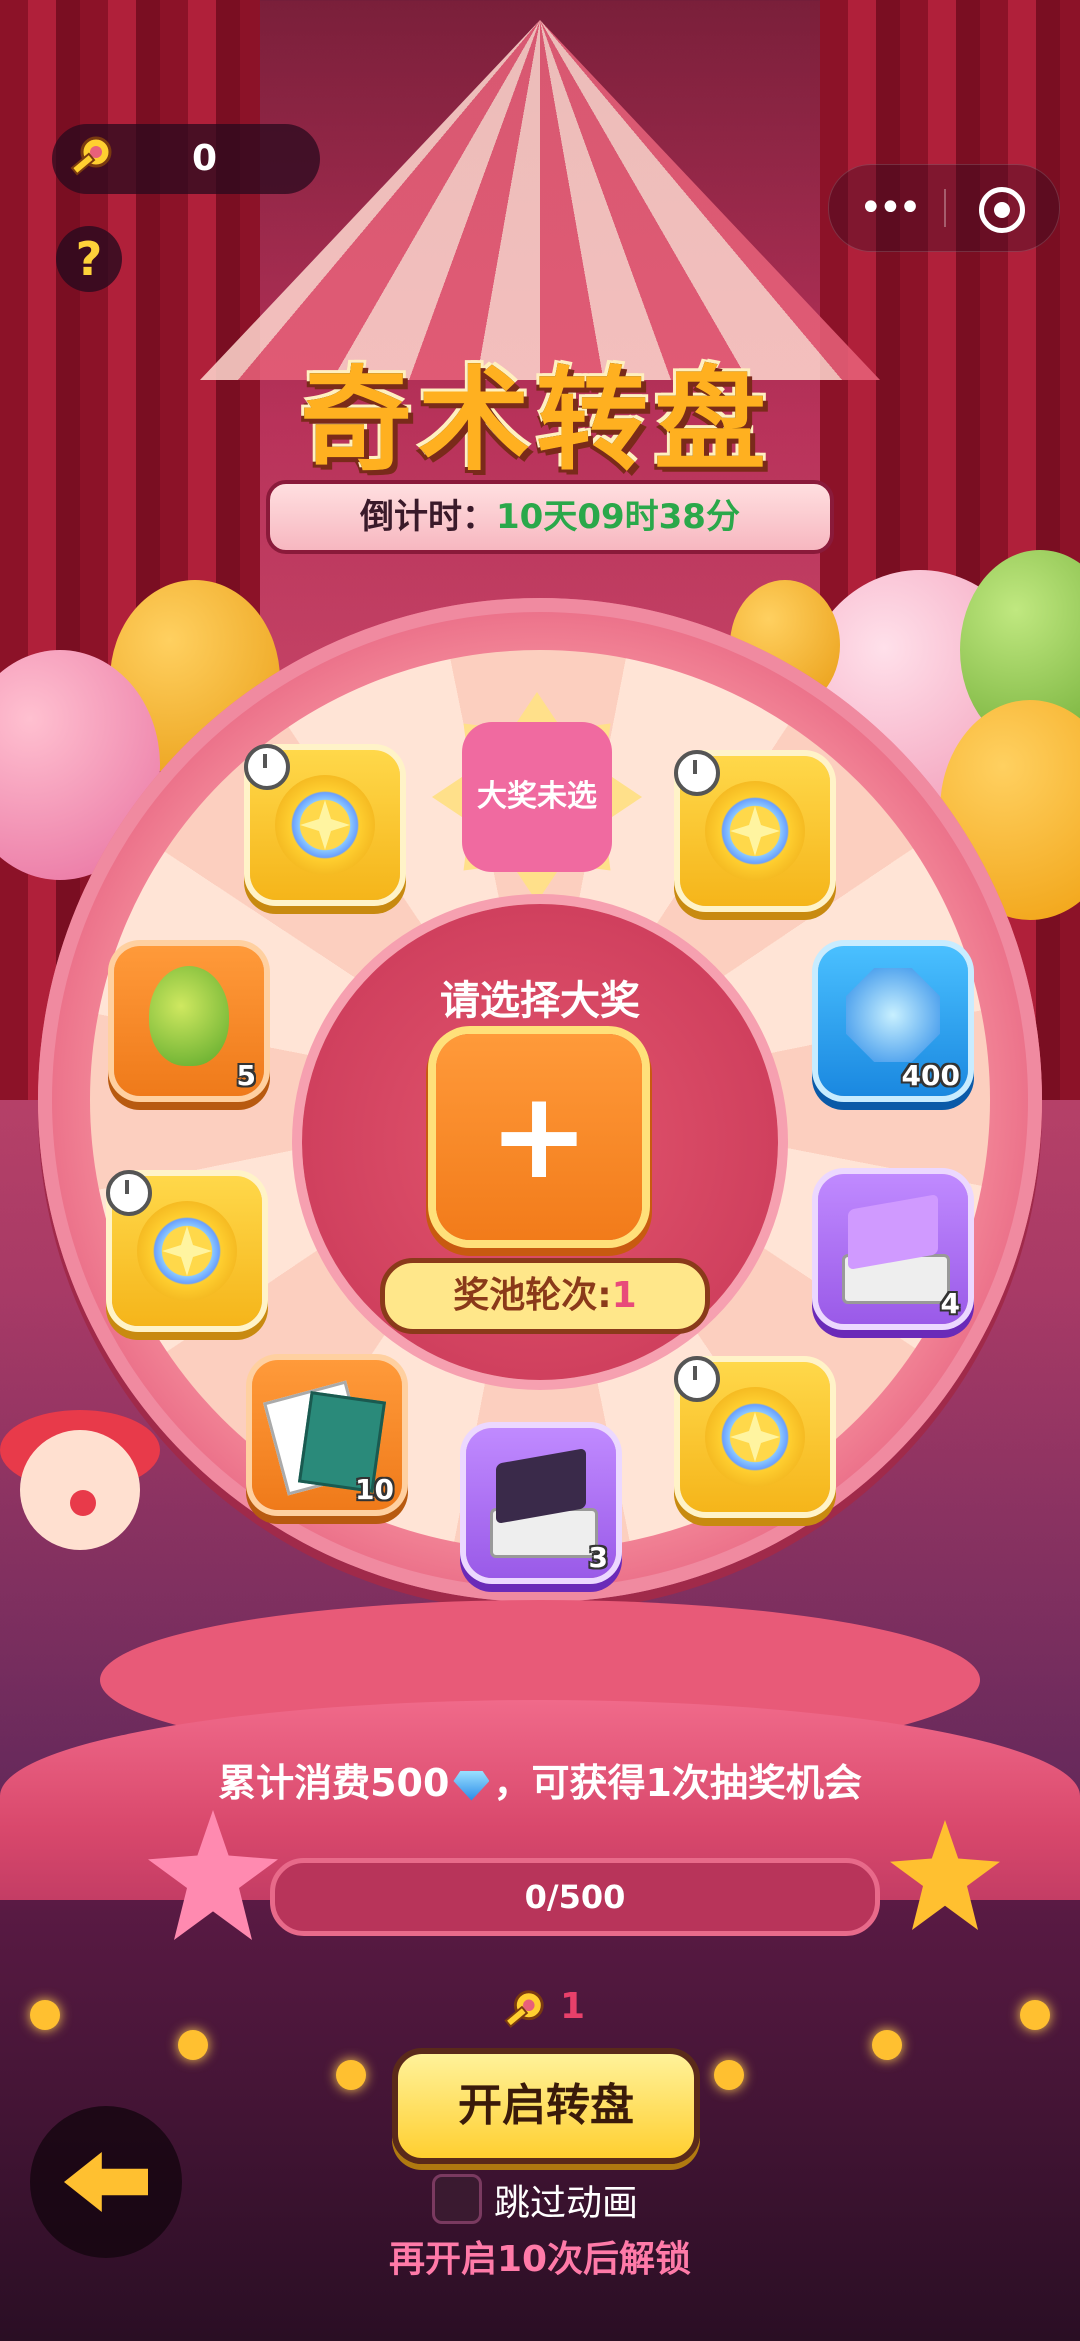 The width and height of the screenshot is (1080, 2341). Describe the element at coordinates (550, 2014) in the screenshot. I see `spin-cost: 1` at that location.